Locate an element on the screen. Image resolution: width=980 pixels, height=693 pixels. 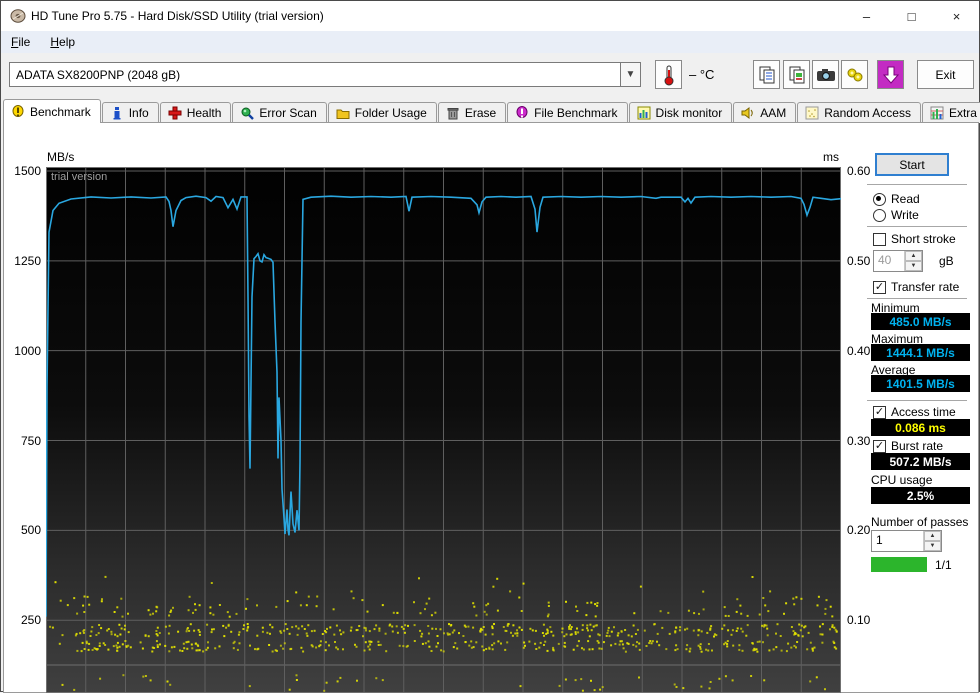
screenshot-button is located at coordinates (825, 74).